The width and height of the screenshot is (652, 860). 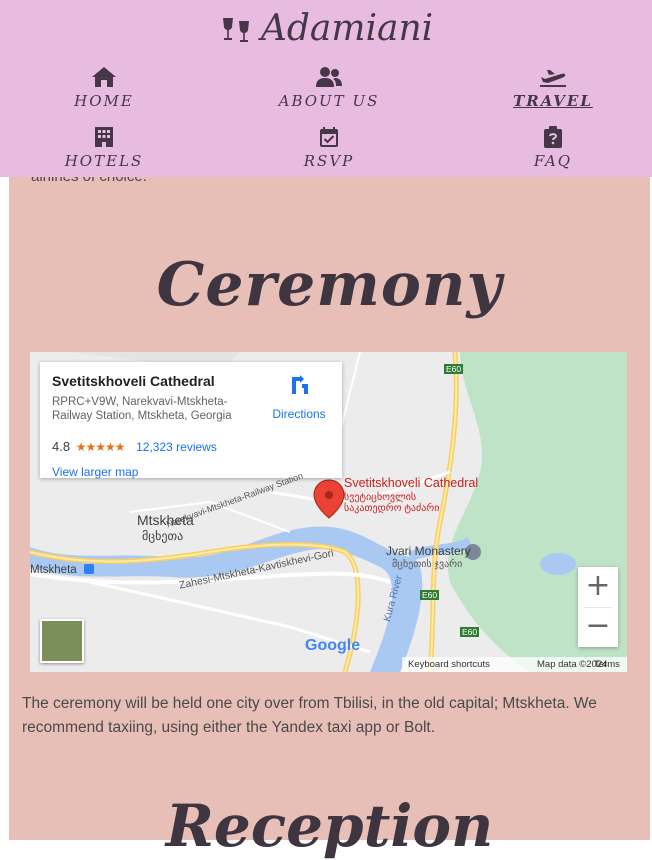 What do you see at coordinates (553, 101) in the screenshot?
I see `nav-travel-label: TRAVEL` at bounding box center [553, 101].